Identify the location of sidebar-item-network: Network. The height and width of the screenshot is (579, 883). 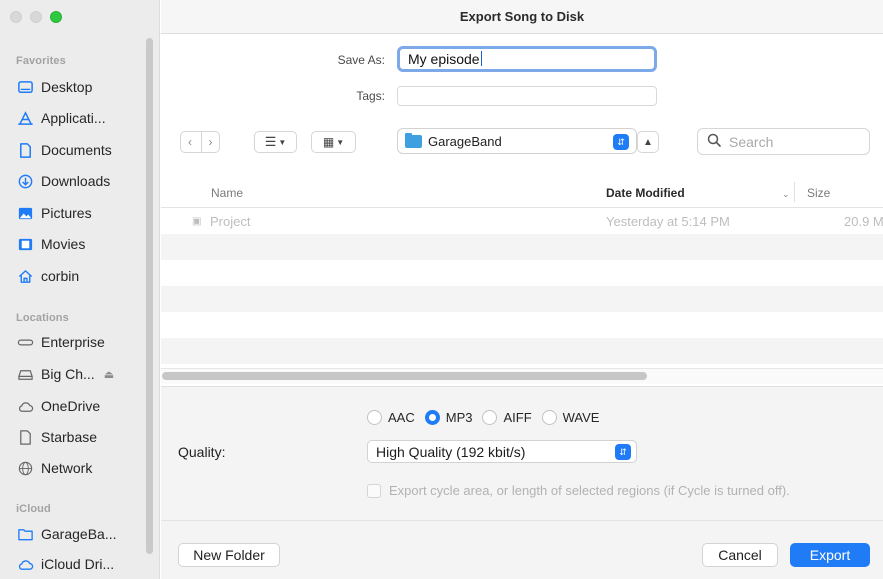
(81, 468).